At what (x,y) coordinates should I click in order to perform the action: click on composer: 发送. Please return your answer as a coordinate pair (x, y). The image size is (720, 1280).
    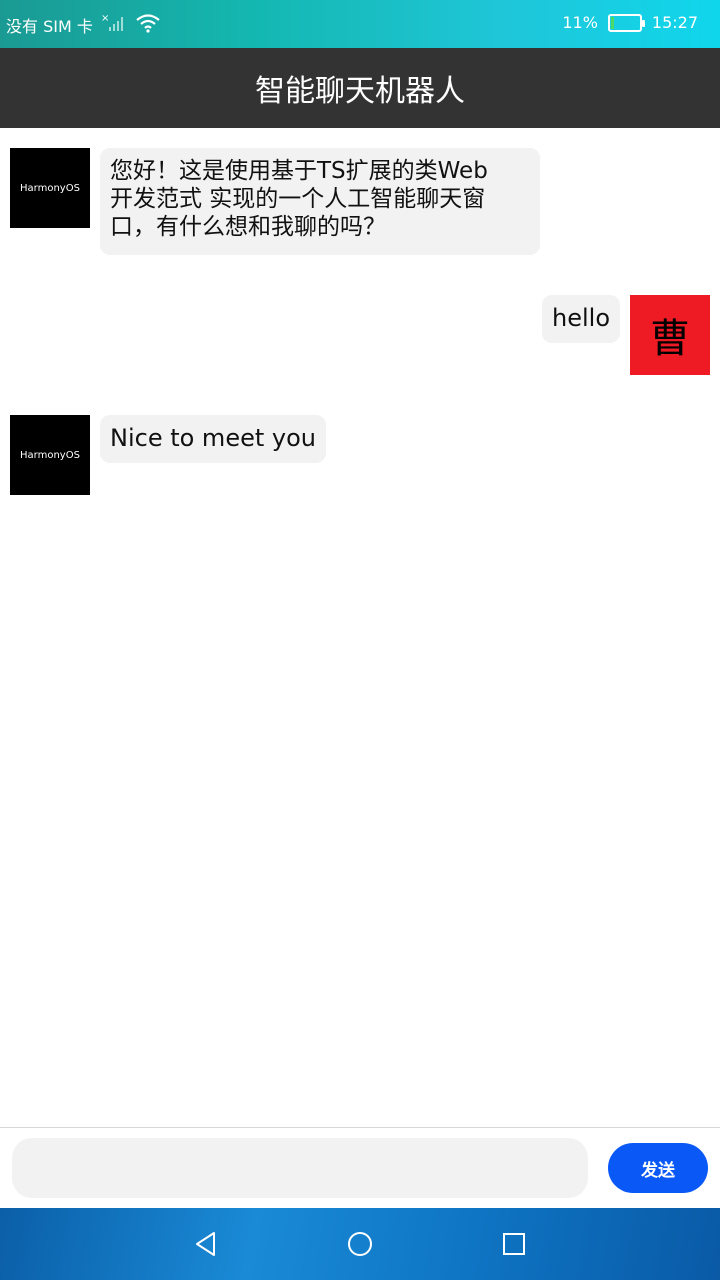
    Looking at the image, I should click on (360, 1167).